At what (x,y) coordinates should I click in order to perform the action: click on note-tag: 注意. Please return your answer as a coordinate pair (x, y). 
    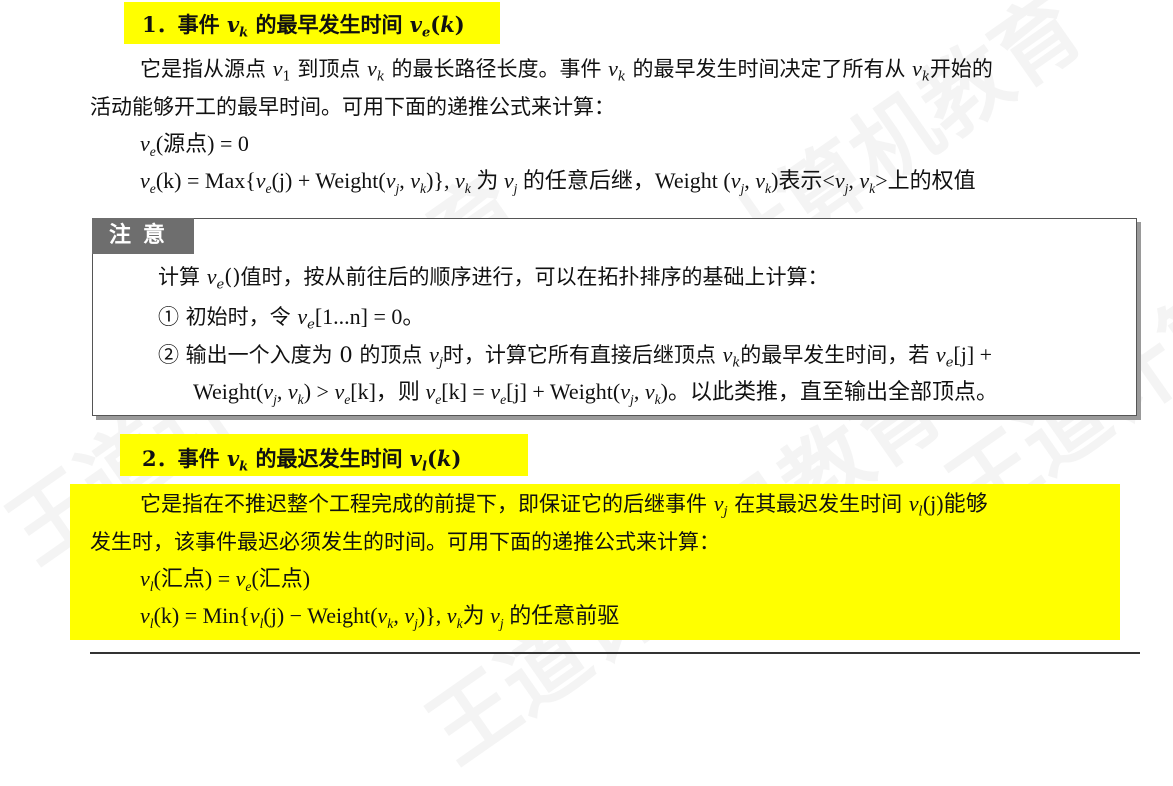
    Looking at the image, I should click on (143, 236).